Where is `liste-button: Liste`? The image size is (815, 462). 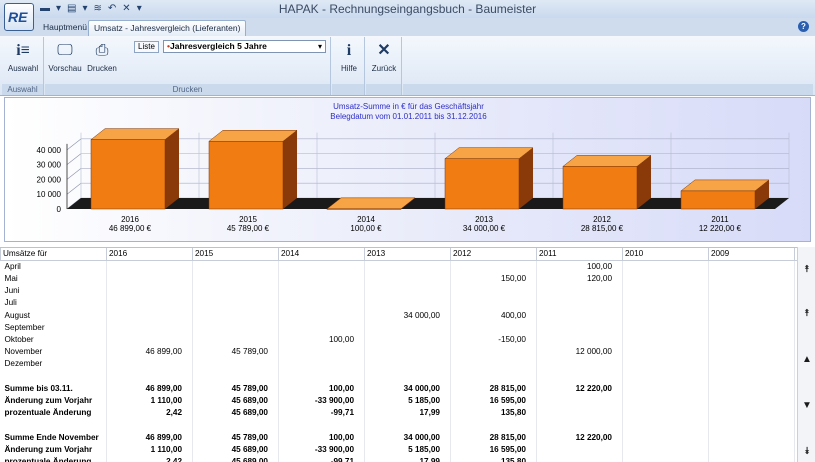 liste-button: Liste is located at coordinates (146, 47).